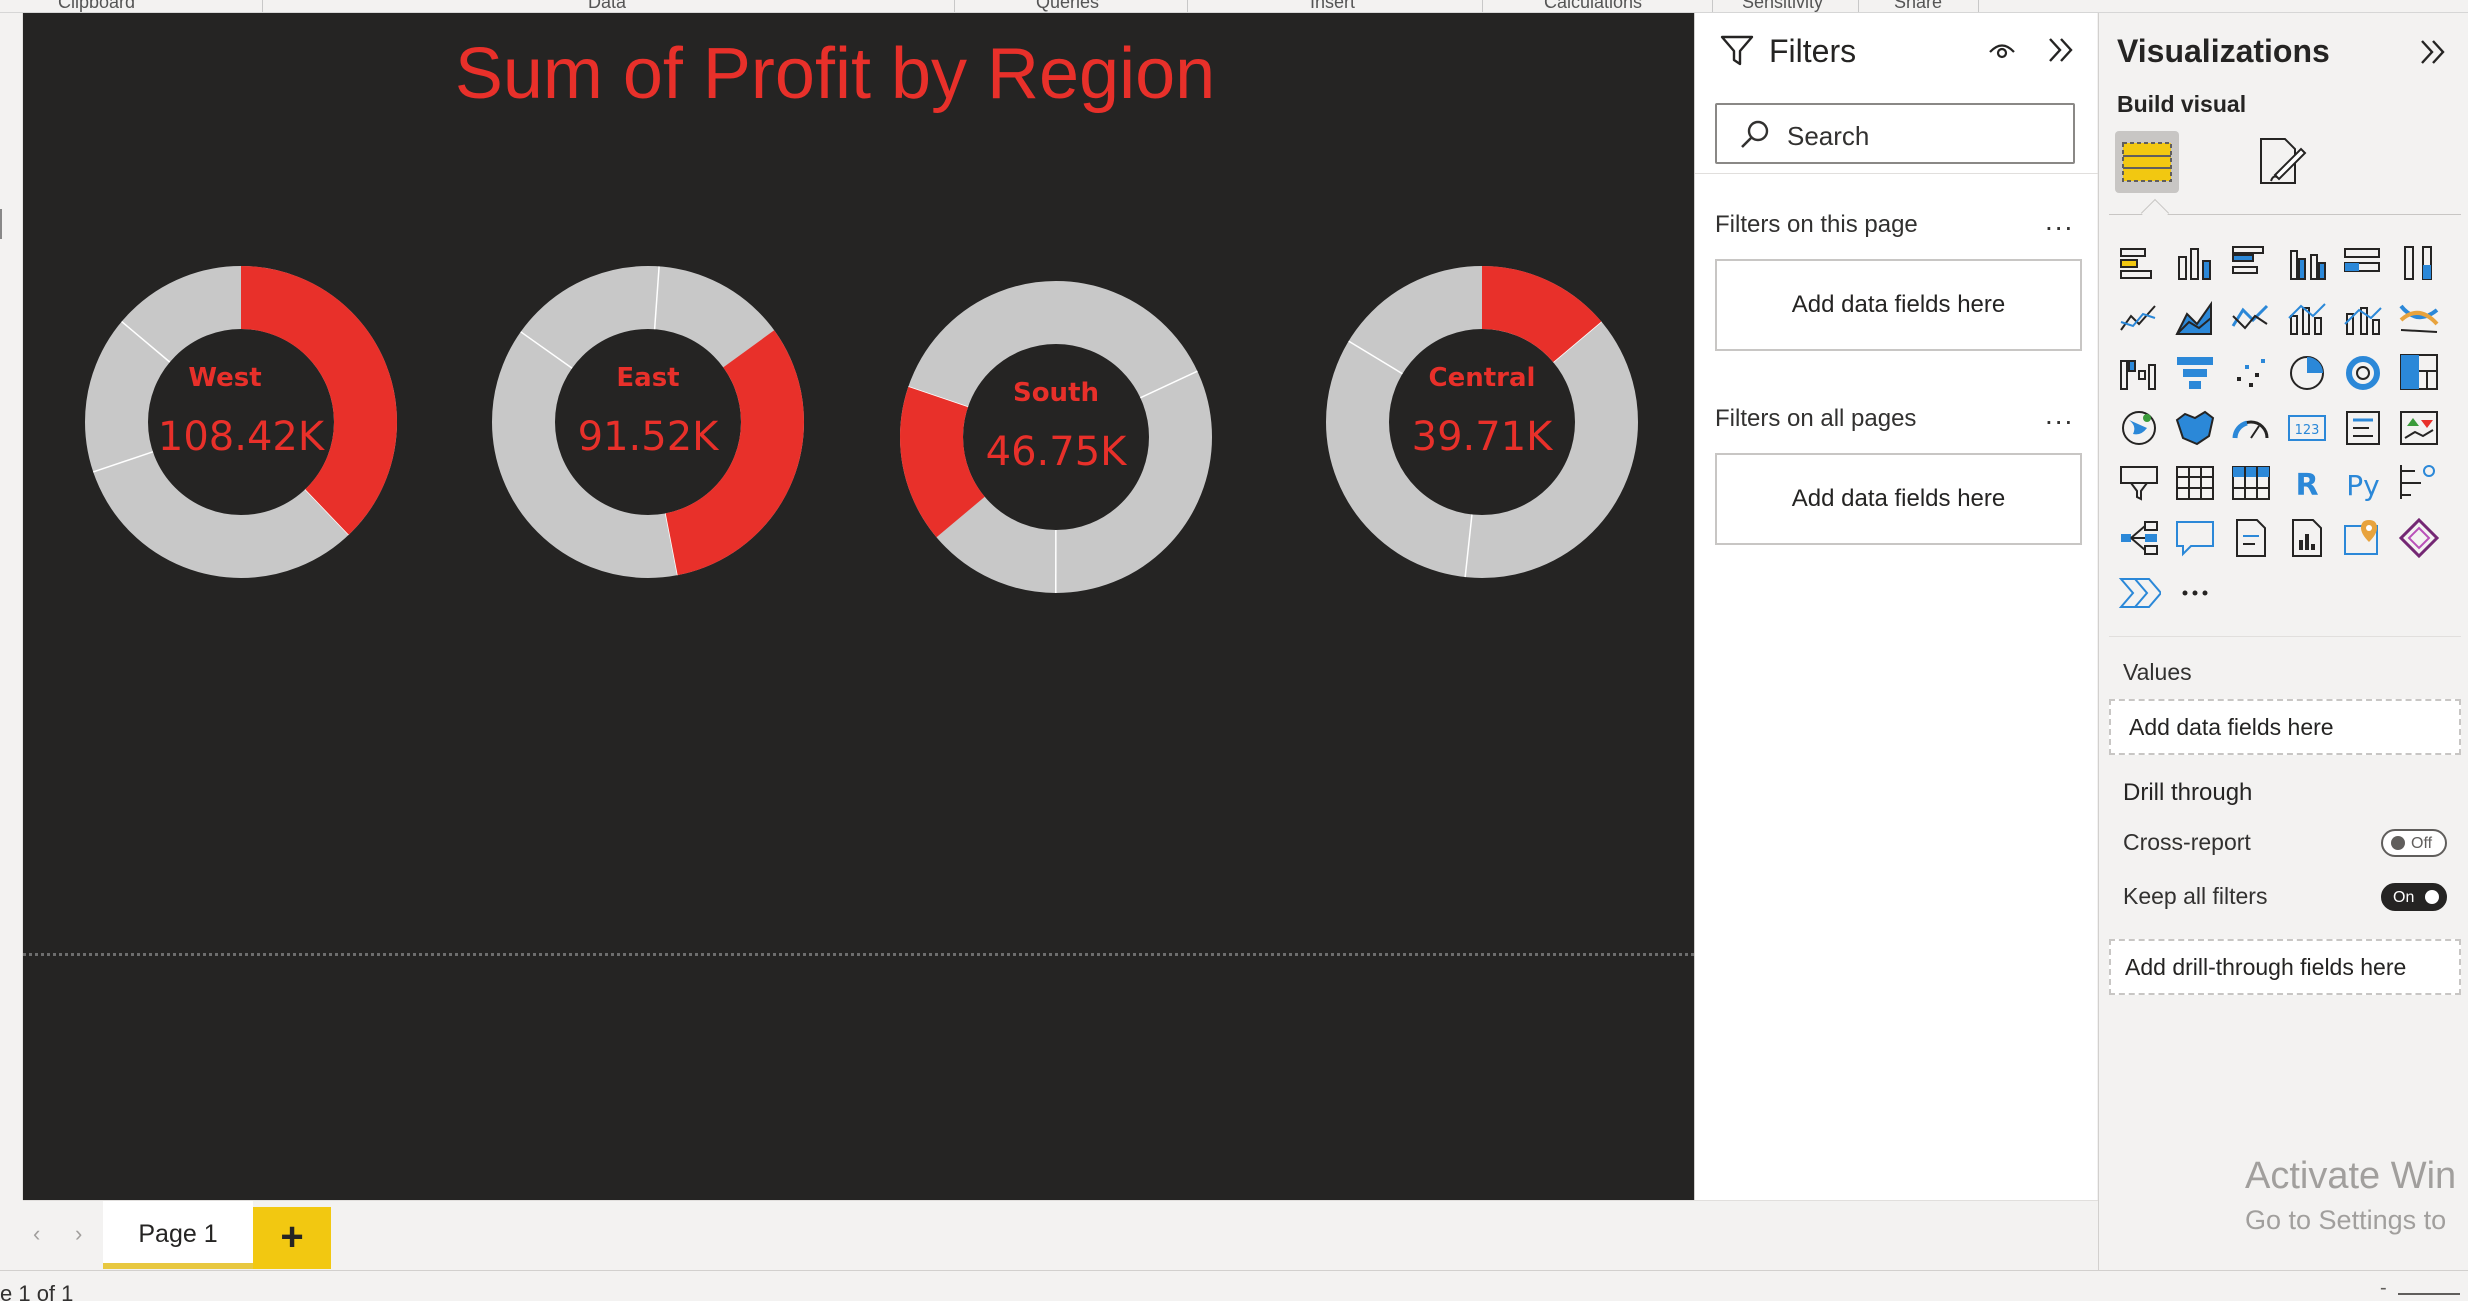  What do you see at coordinates (2251, 263) in the screenshot?
I see `clustered-bar-chart-icon` at bounding box center [2251, 263].